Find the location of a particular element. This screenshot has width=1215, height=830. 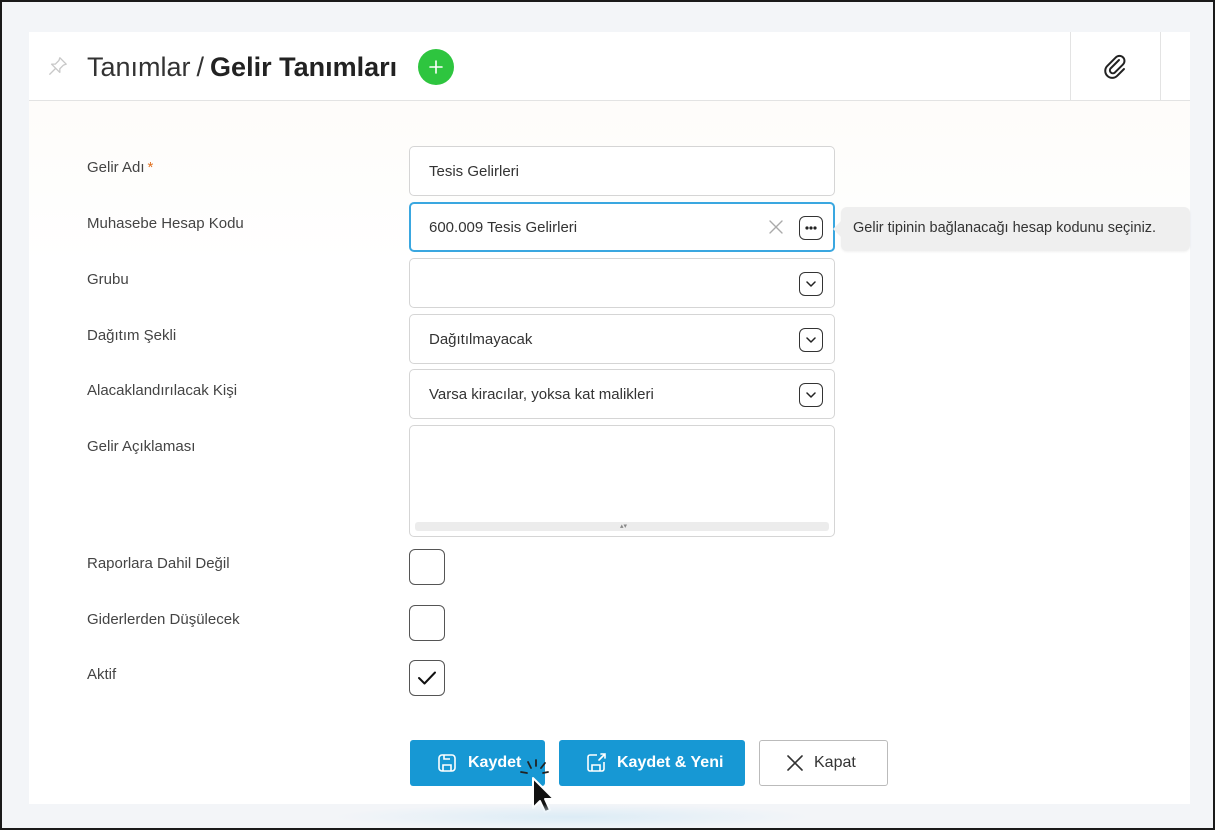

page-header: Tanımlar / Gelir Tanımları is located at coordinates (609, 66).